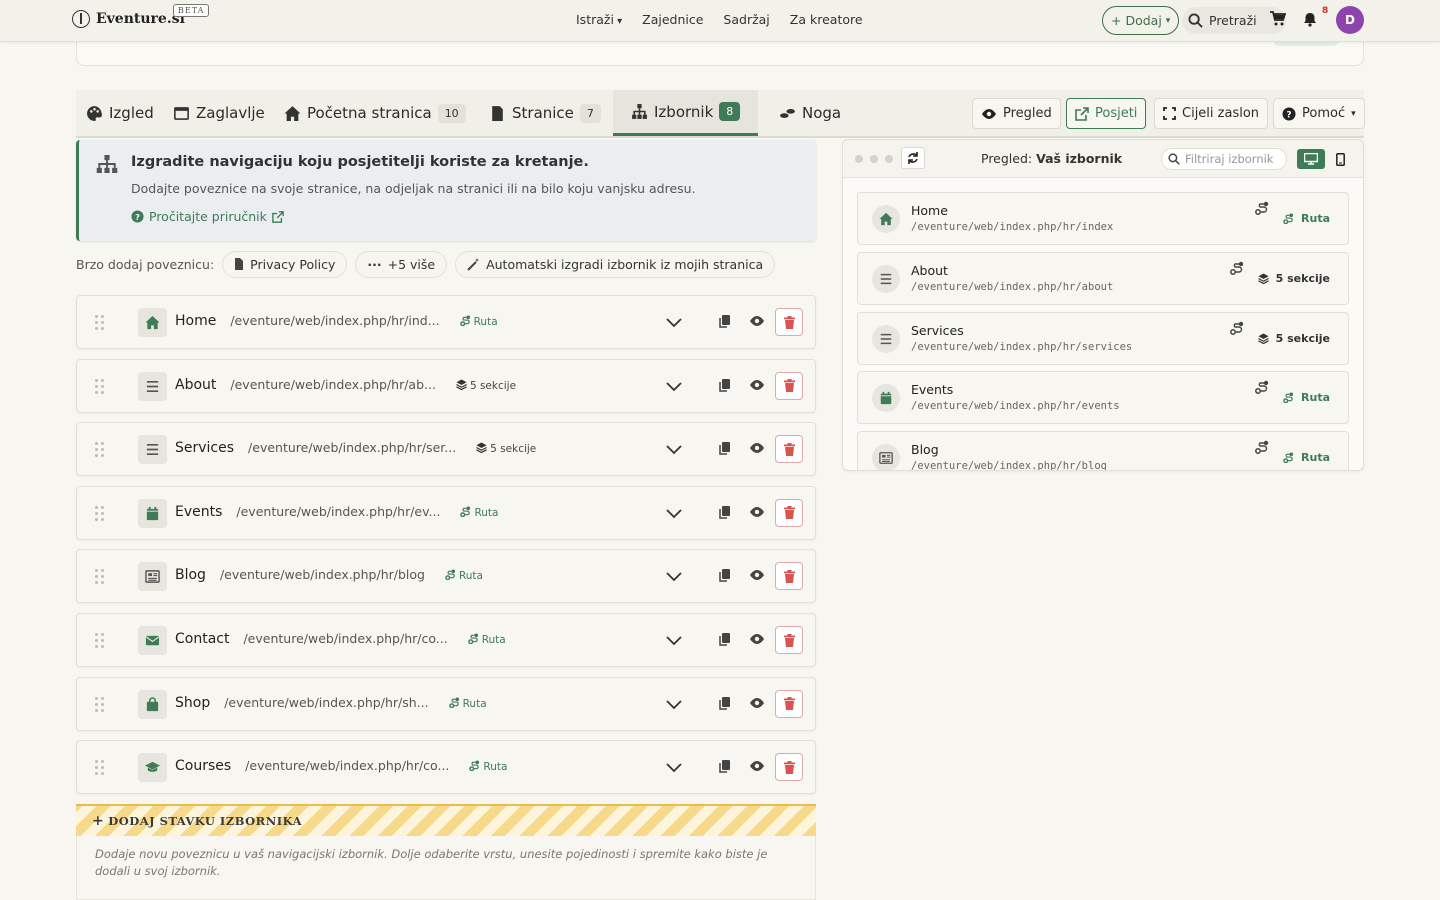 The width and height of the screenshot is (1440, 900). I want to click on caret-down-icon: ▾, so click(1353, 113).